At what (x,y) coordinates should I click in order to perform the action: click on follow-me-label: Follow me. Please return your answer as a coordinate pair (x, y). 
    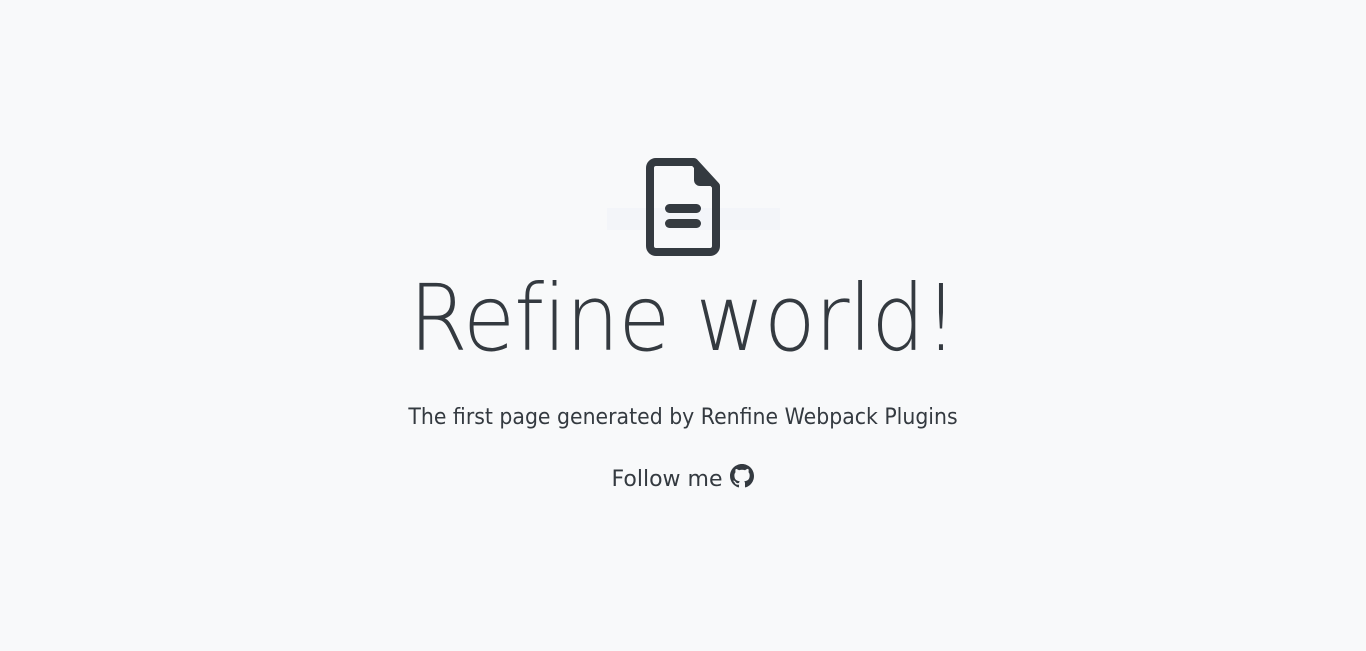
    Looking at the image, I should click on (667, 479).